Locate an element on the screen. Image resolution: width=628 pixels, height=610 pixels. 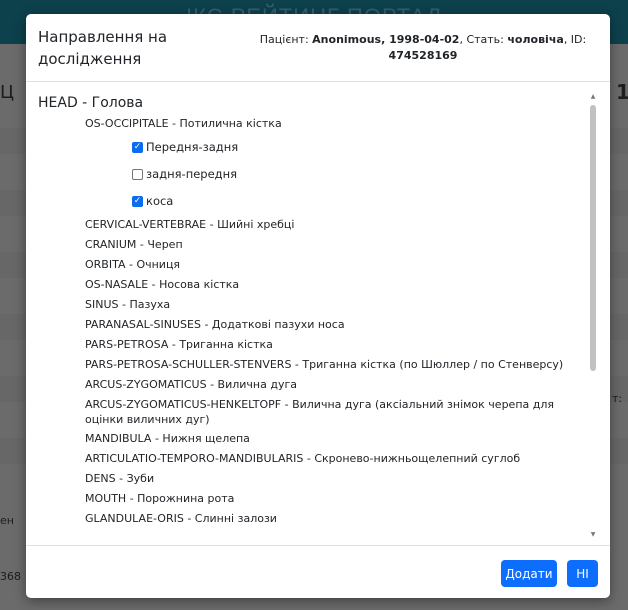
tree-item: GLANDULAE-ORIS - Слинні залози is located at coordinates (336, 519).